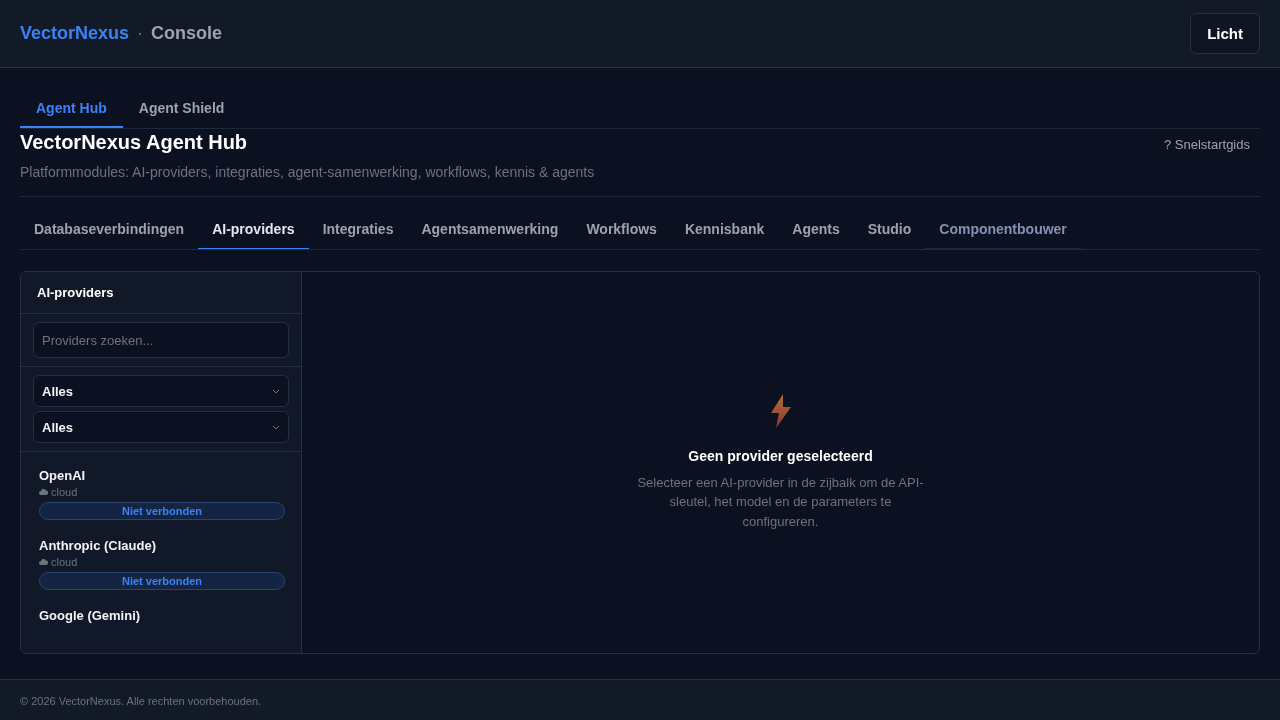 The width and height of the screenshot is (1280, 720). I want to click on sidebar-title: AI-providers, so click(75, 292).